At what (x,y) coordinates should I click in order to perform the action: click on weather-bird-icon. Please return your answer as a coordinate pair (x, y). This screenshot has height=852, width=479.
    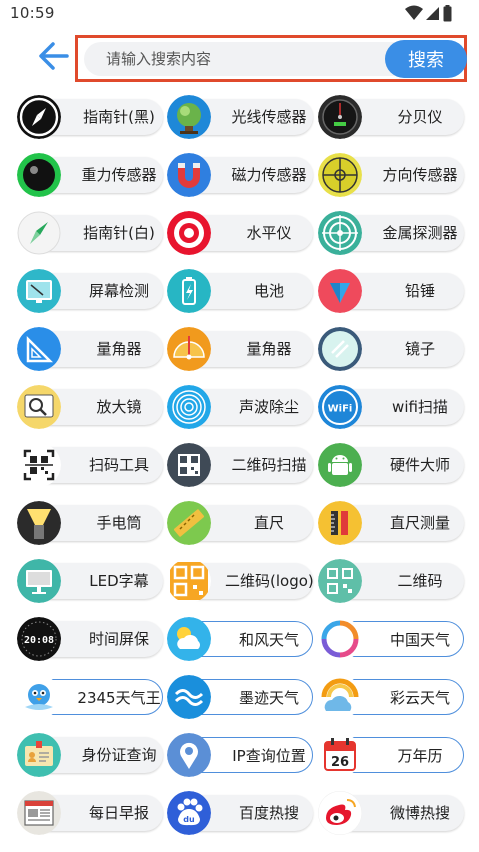
    Looking at the image, I should click on (39, 697).